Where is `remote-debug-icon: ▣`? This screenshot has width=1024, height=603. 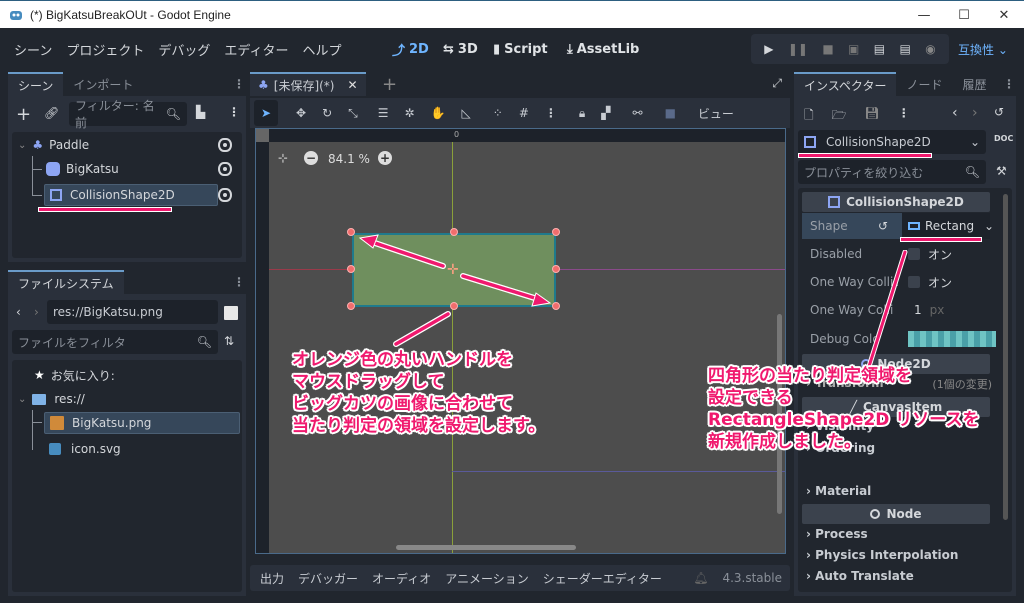
remote-debug-icon: ▣ is located at coordinates (853, 49).